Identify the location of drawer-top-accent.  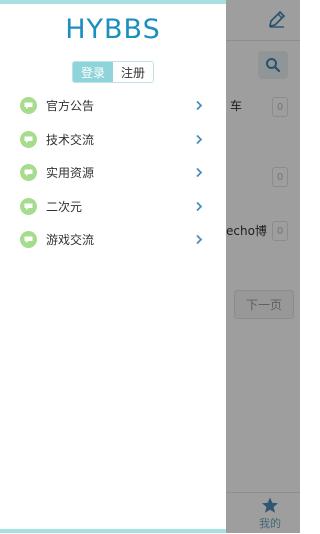
(113, 2).